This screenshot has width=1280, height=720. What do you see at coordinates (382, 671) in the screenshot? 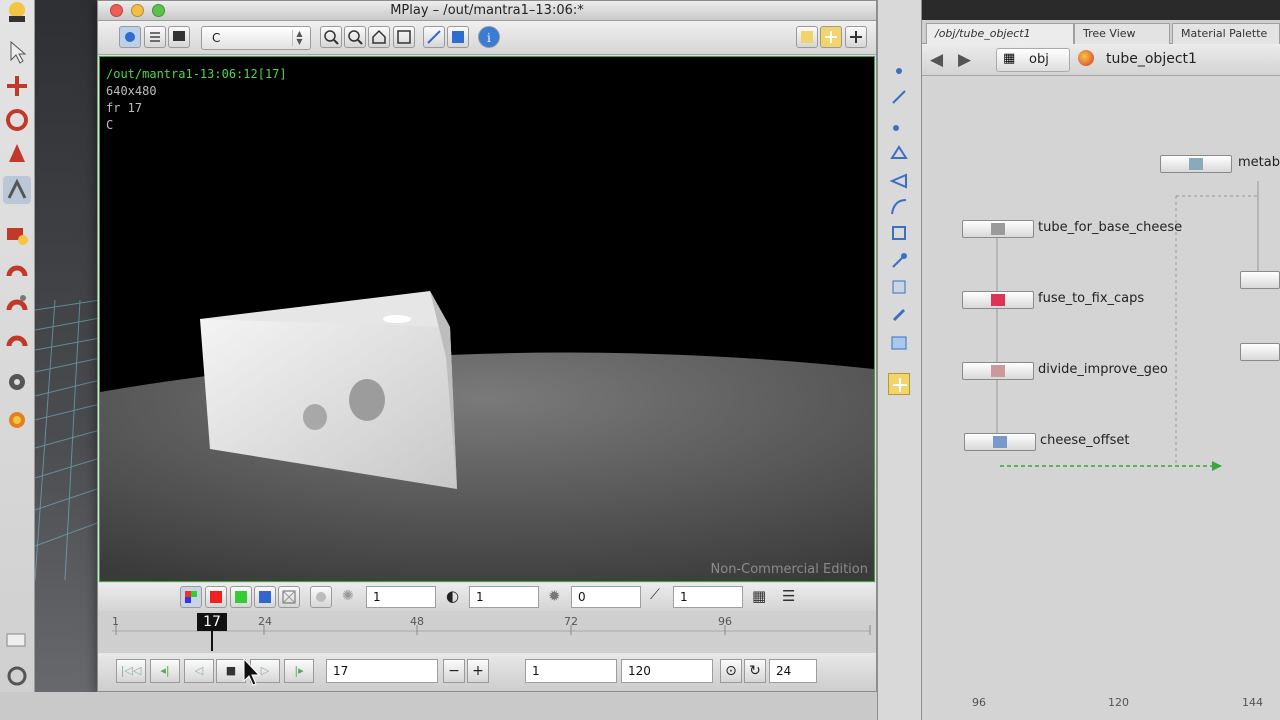
I see `frame-field: 17` at bounding box center [382, 671].